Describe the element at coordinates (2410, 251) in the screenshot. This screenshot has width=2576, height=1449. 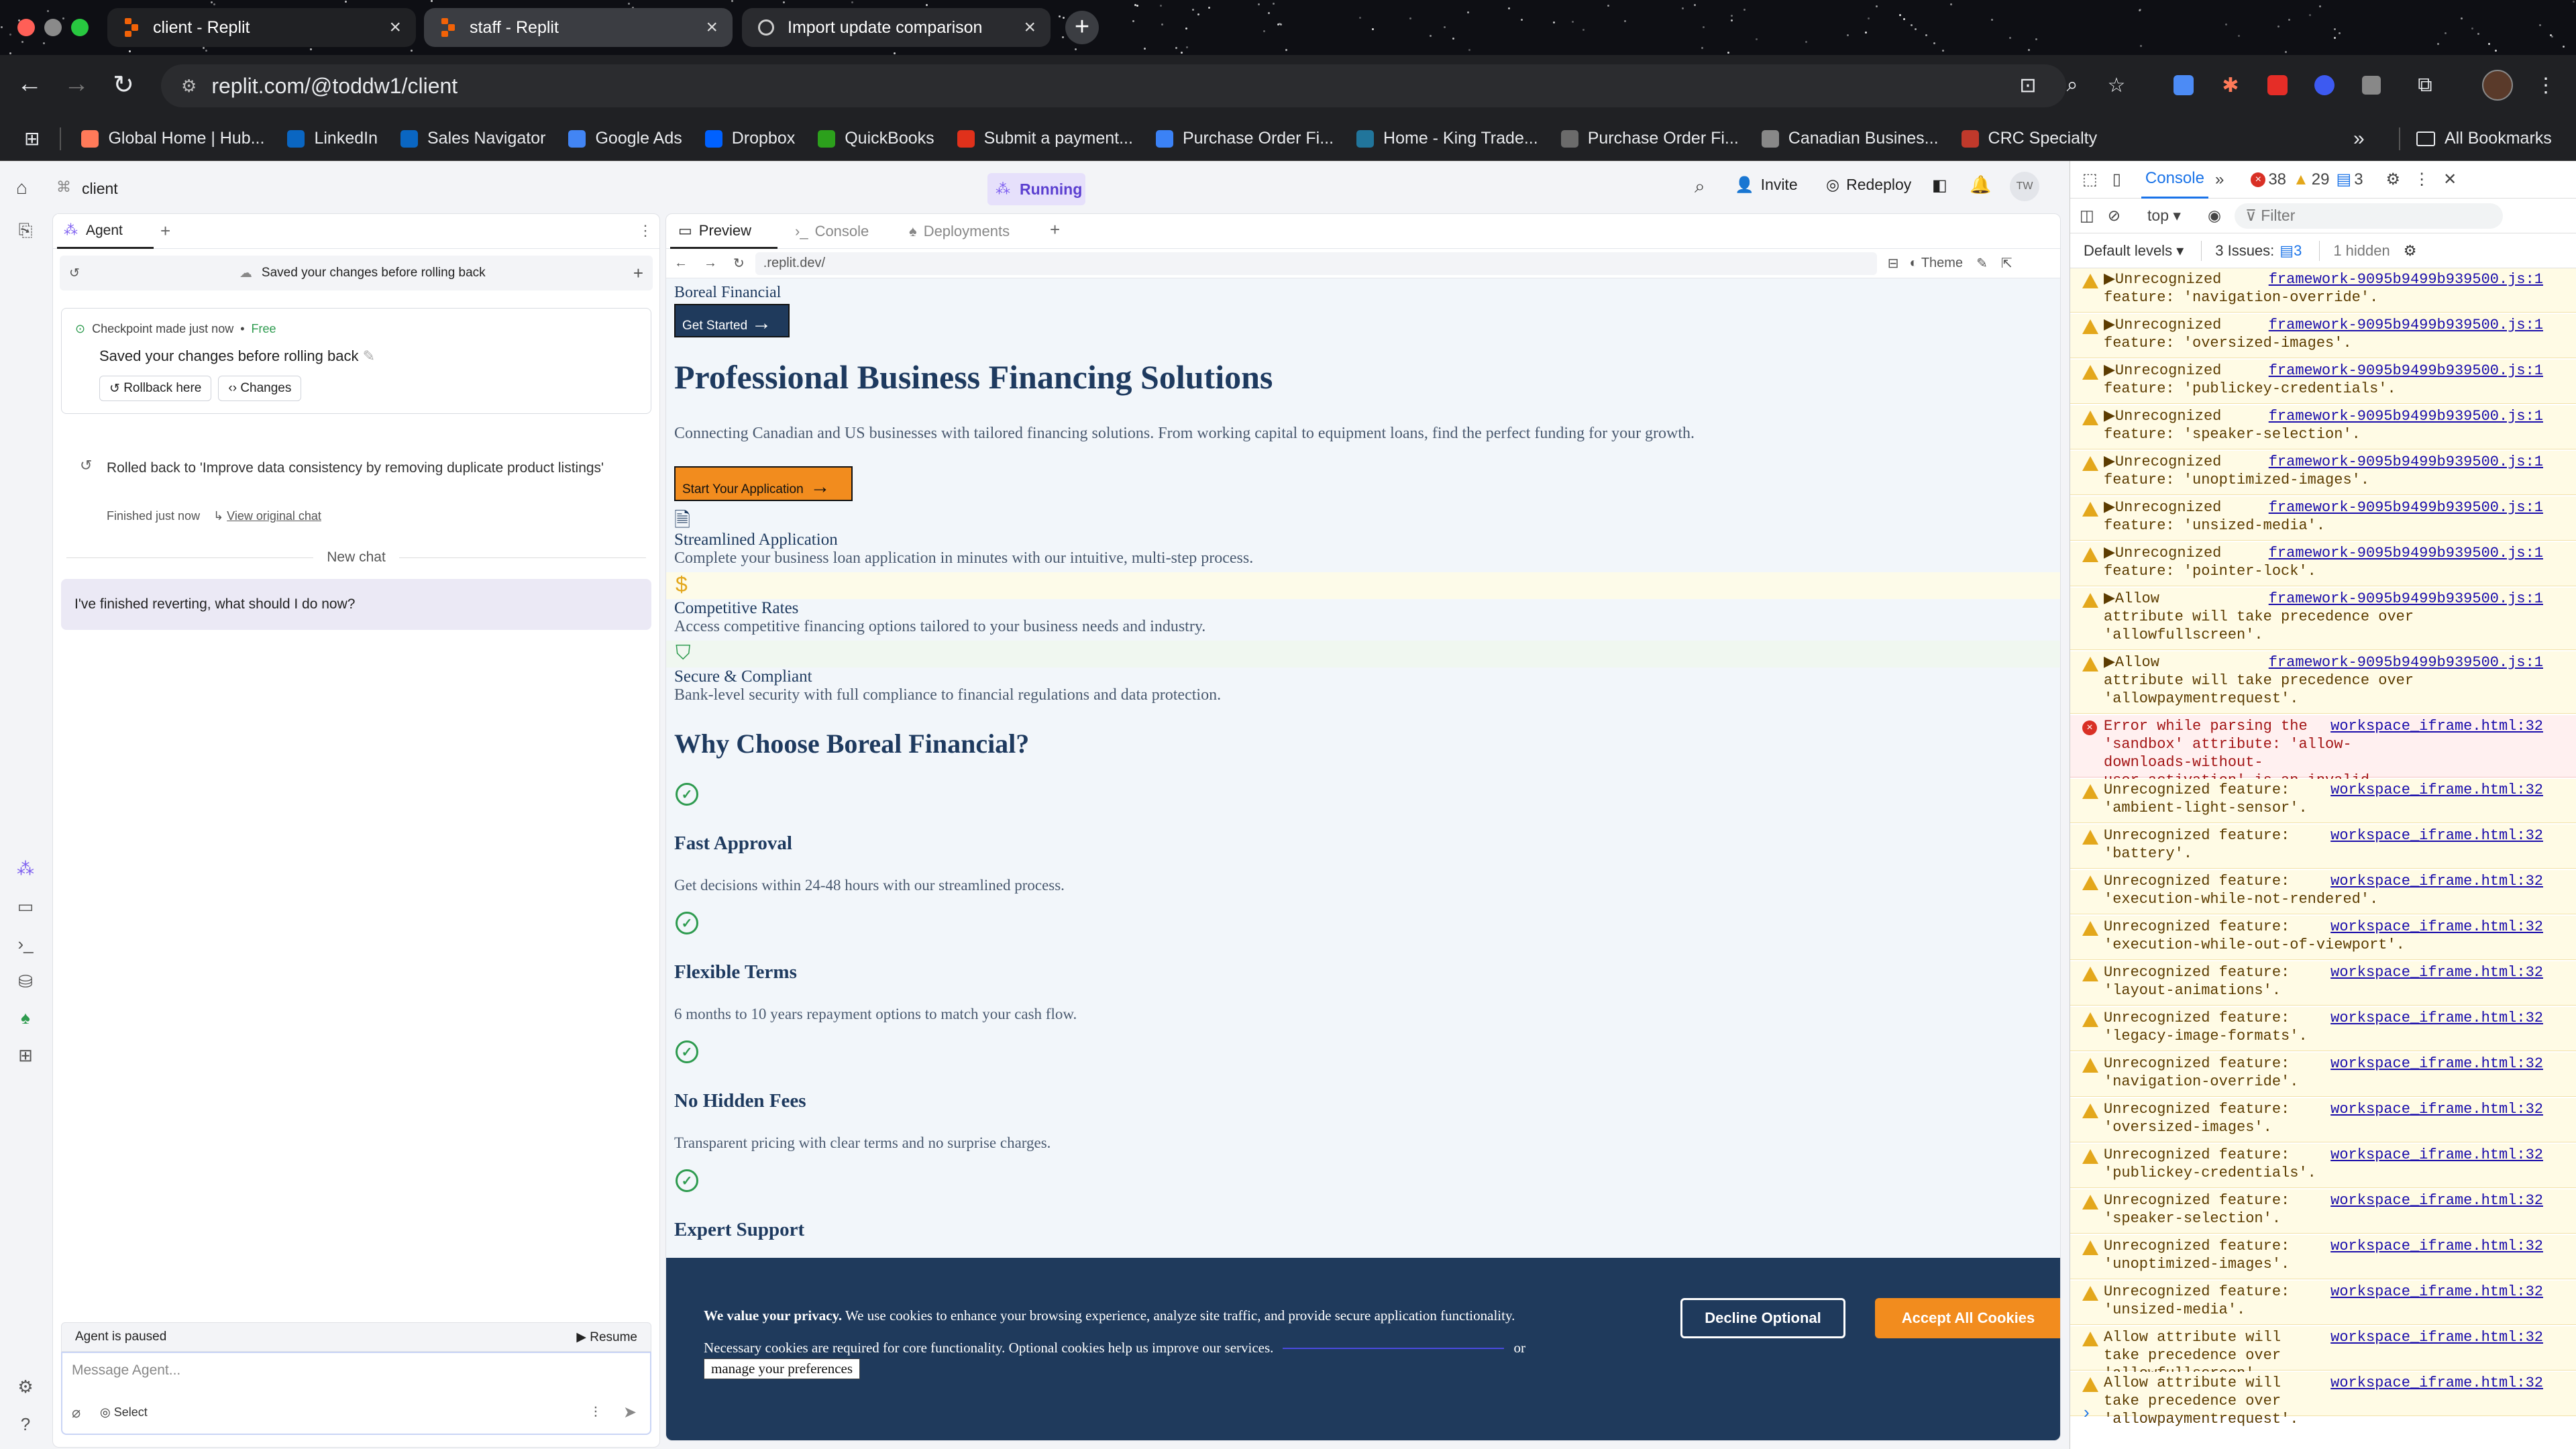
I see `console-settings-icon: ⚙` at that location.